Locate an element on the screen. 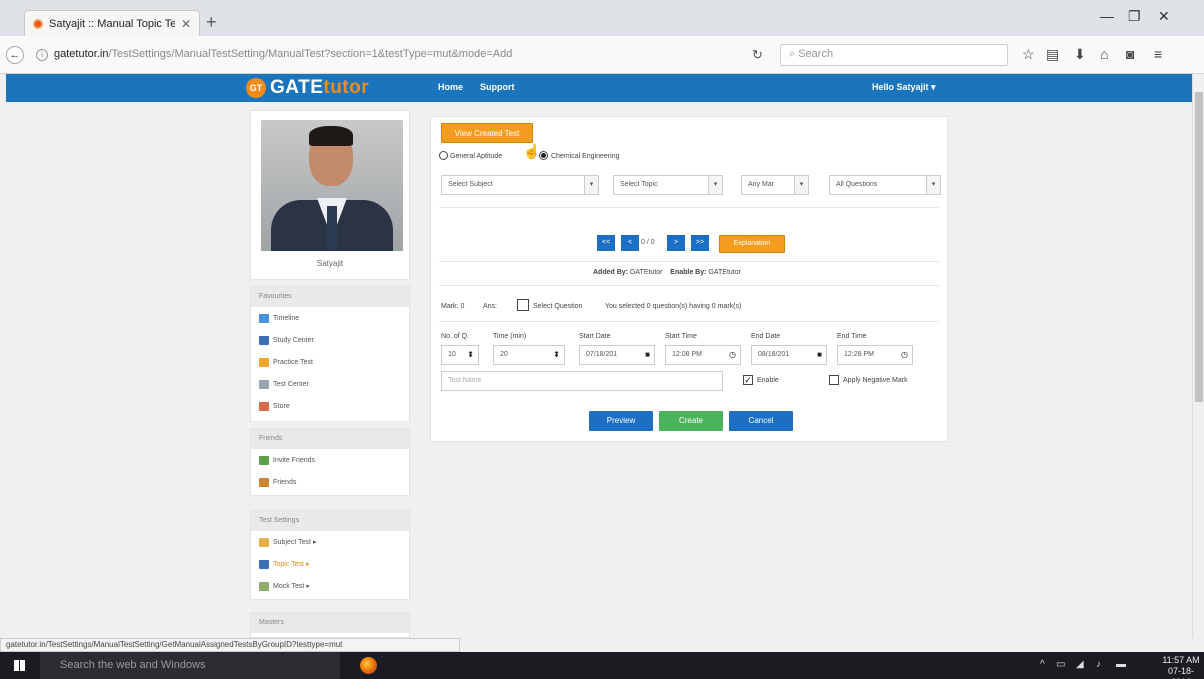 The height and width of the screenshot is (679, 1204). test-center-icon is located at coordinates (264, 384).